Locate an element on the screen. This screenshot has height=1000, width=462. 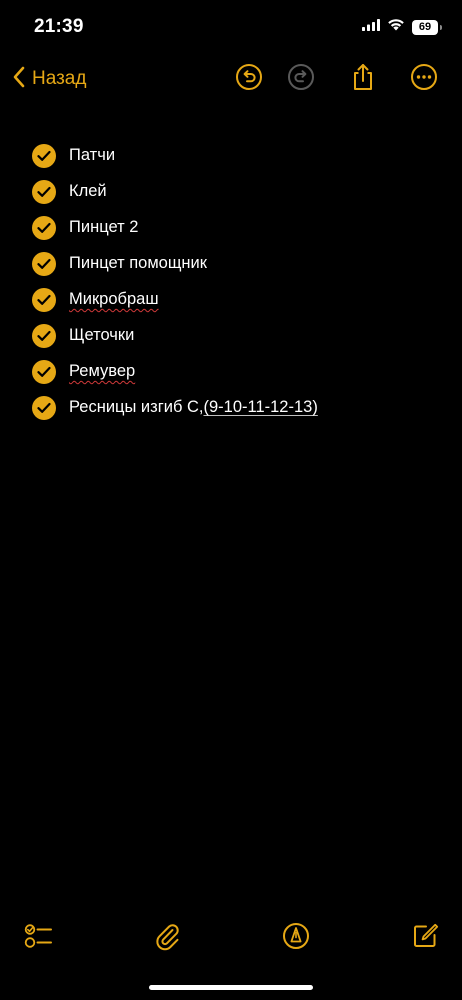
nav-bar: Назад is located at coordinates (231, 79).